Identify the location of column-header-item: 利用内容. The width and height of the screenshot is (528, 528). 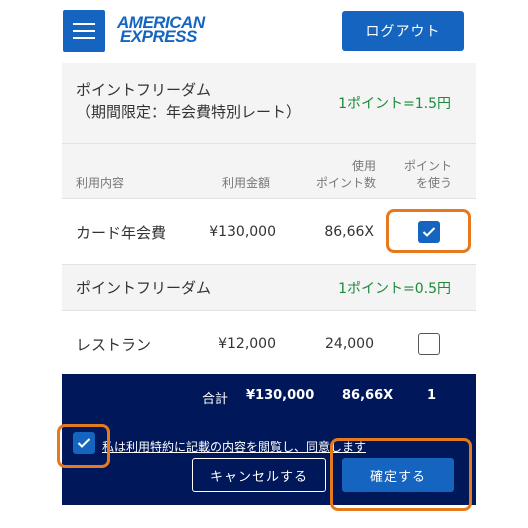
(100, 183).